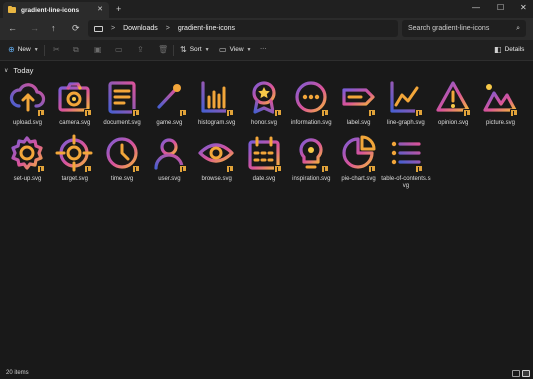  What do you see at coordinates (98, 28) in the screenshot?
I see `this-pc-icon` at bounding box center [98, 28].